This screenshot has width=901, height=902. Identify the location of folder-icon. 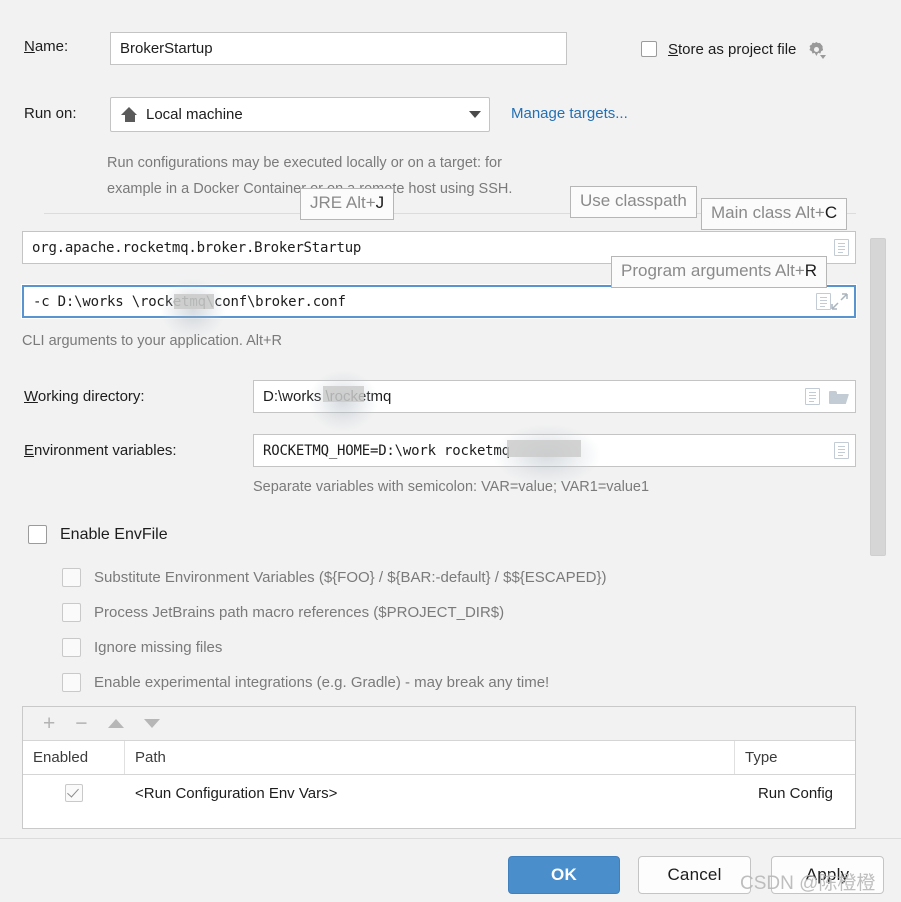
(839, 396).